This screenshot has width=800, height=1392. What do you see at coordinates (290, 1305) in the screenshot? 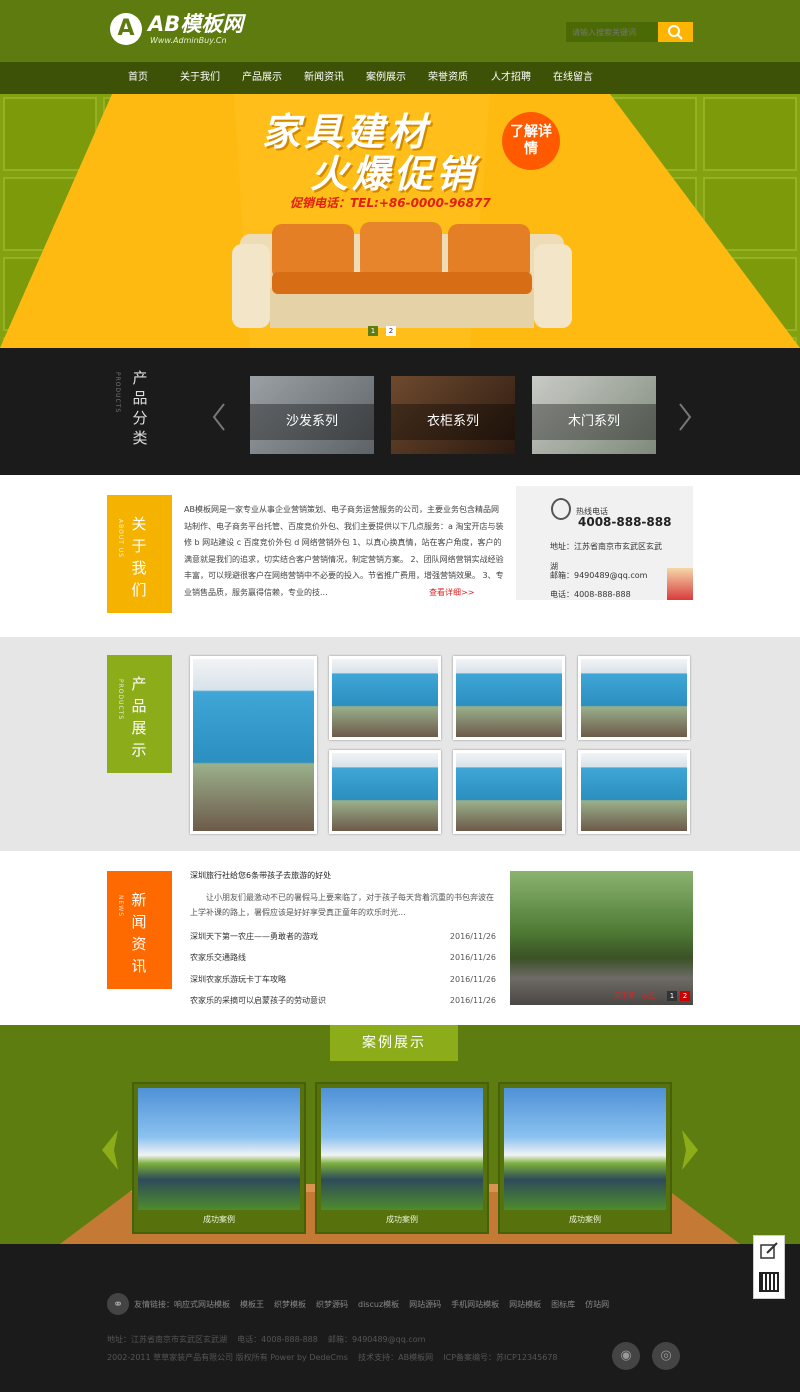
I see `friend-link: 织梦模板` at bounding box center [290, 1305].